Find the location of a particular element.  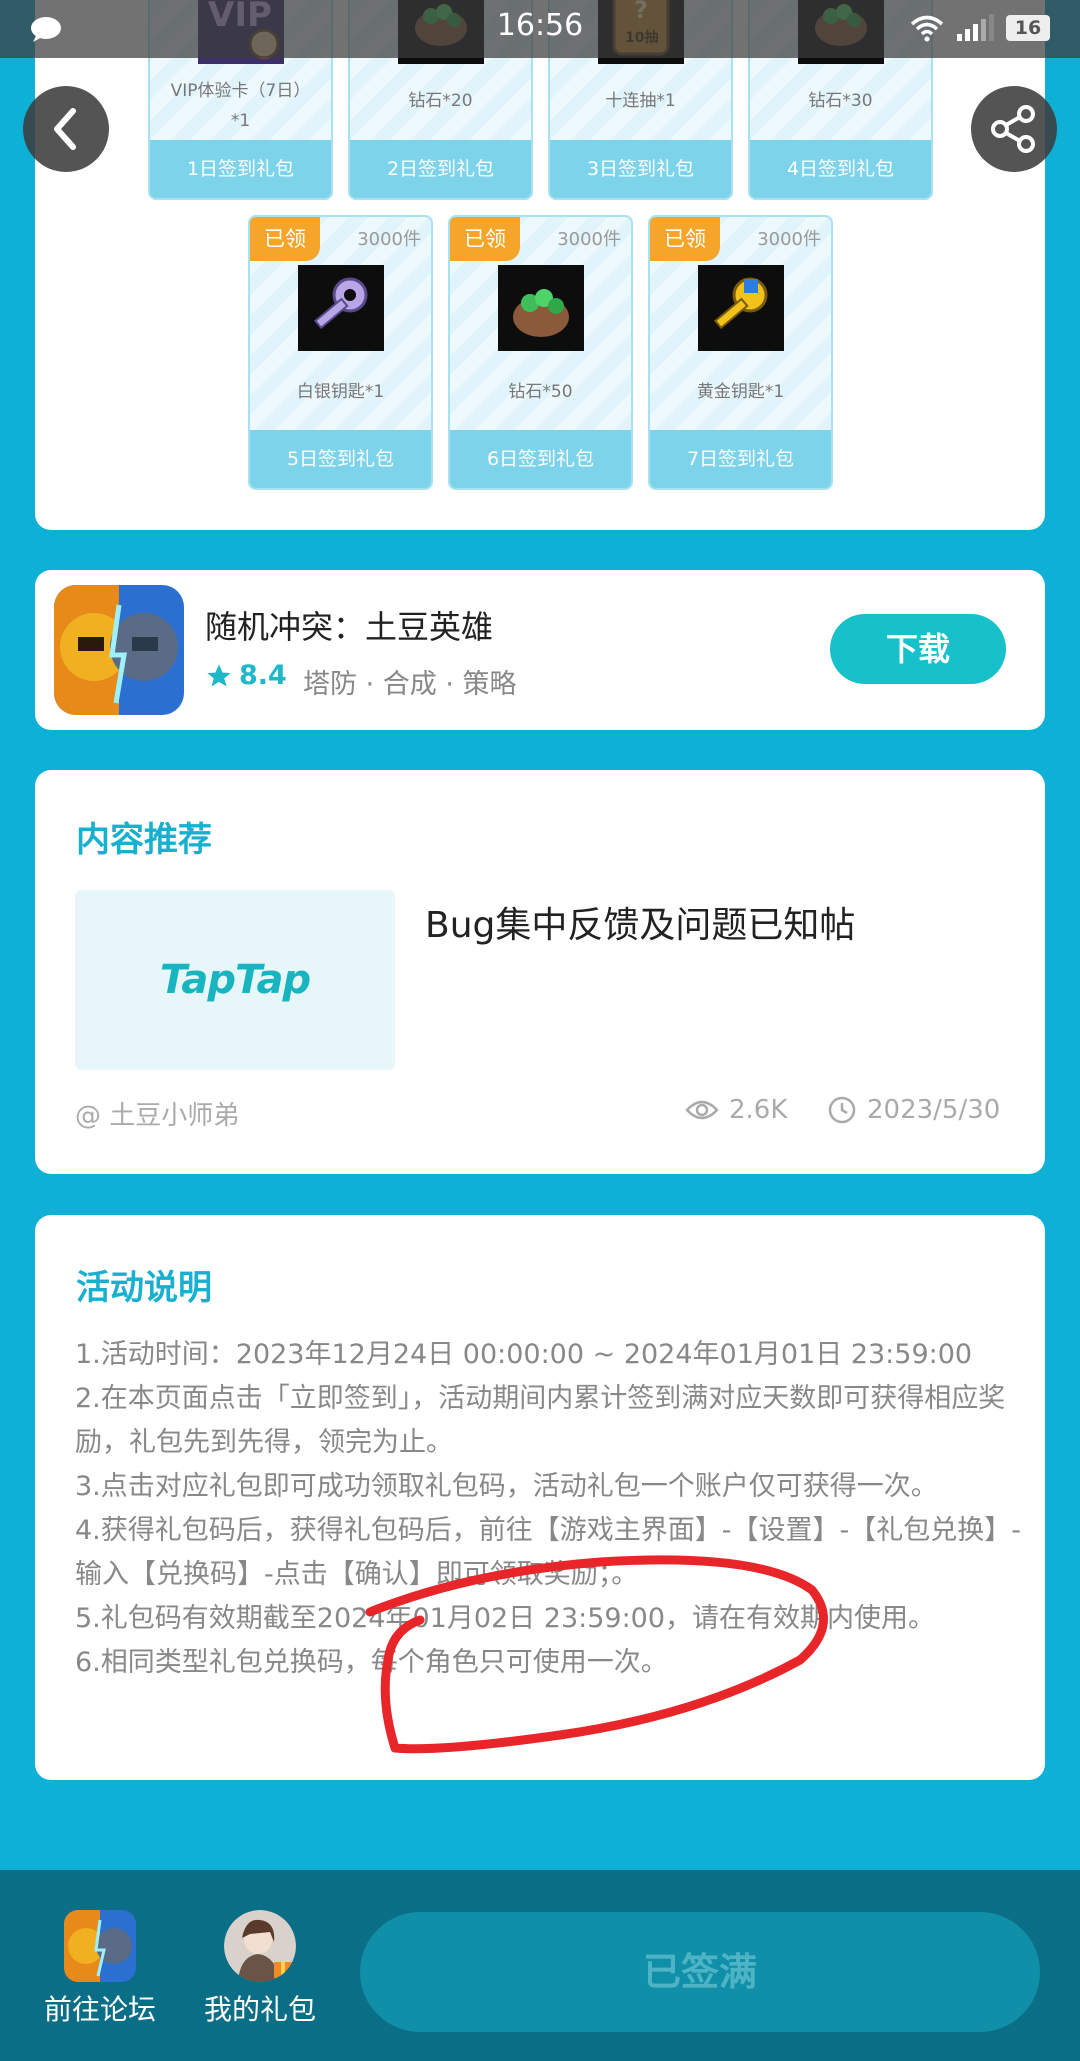

gift-name: 钻石*30 is located at coordinates (840, 101).